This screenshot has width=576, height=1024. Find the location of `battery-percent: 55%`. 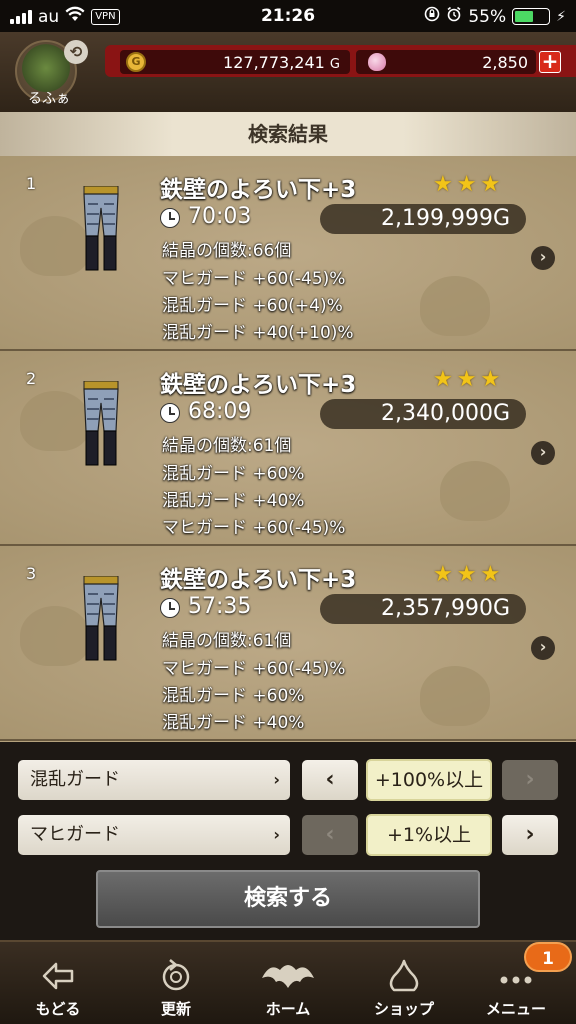

battery-percent: 55% is located at coordinates (487, 16).